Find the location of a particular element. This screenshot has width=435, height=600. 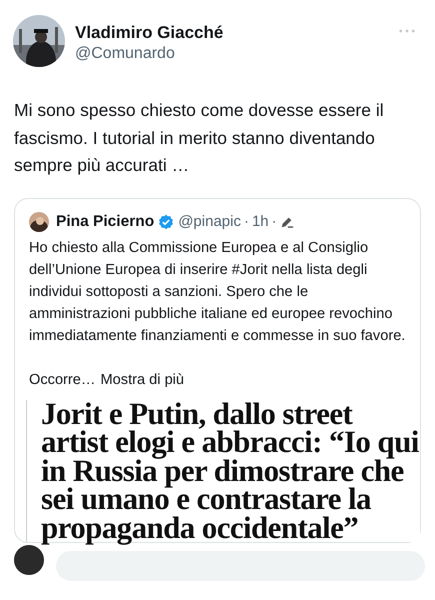

show-more-link: Mostra di più is located at coordinates (142, 380).